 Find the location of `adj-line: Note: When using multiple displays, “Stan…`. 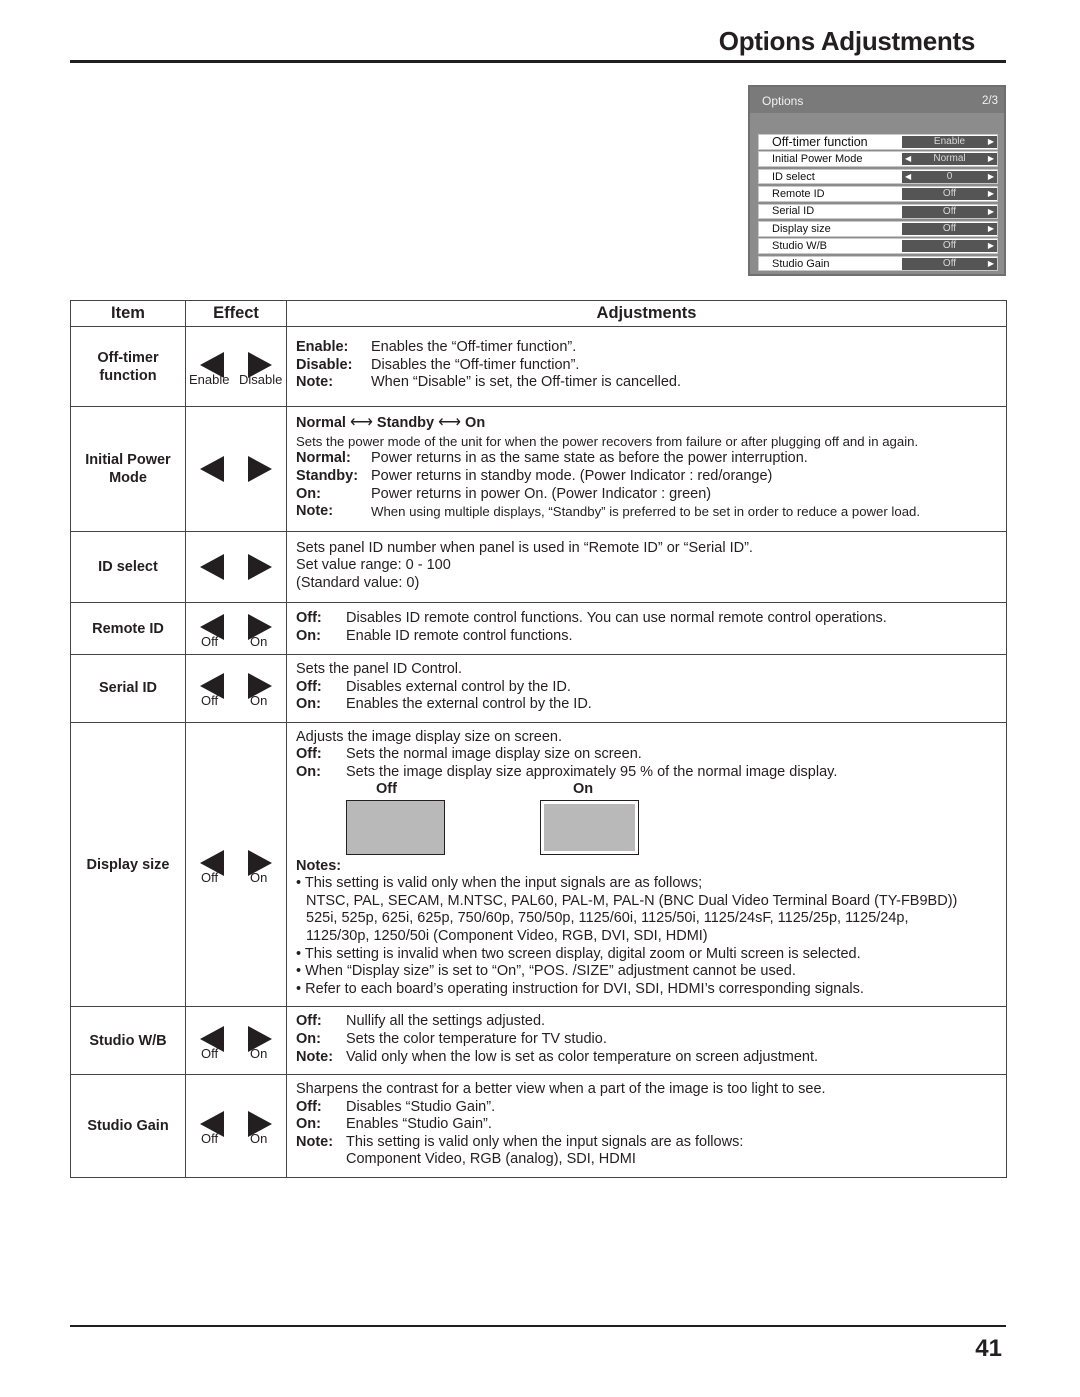

adj-line: Note: When using multiple displays, “Stan… is located at coordinates (646, 512).